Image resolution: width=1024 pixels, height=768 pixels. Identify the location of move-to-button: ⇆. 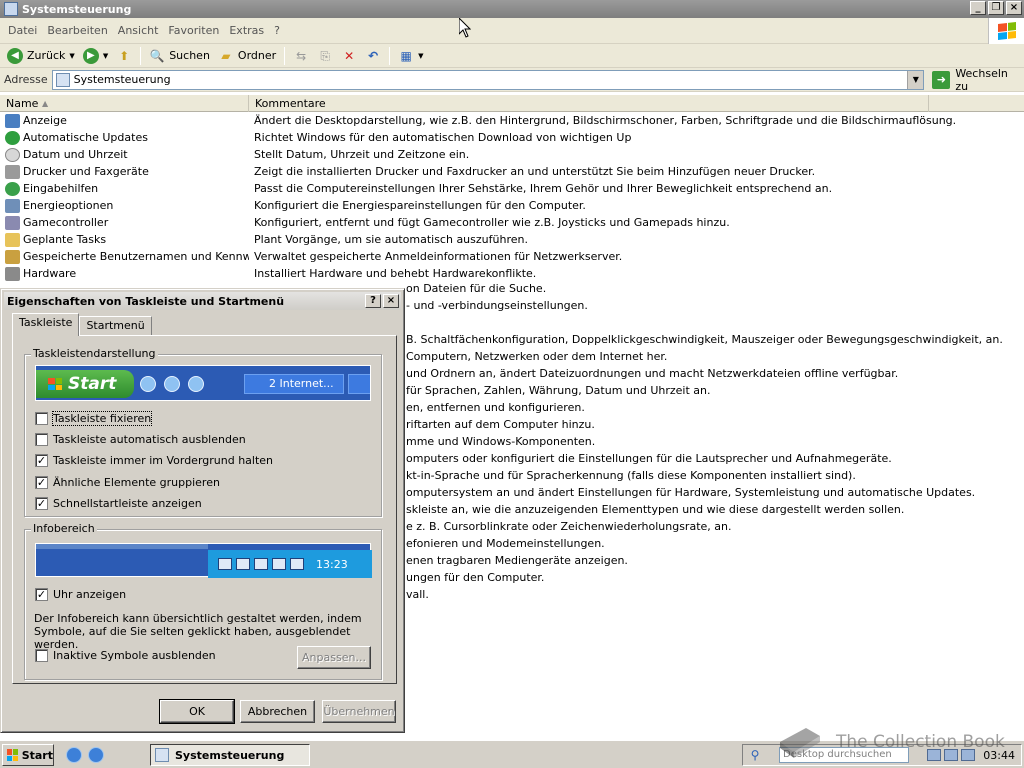
(301, 56).